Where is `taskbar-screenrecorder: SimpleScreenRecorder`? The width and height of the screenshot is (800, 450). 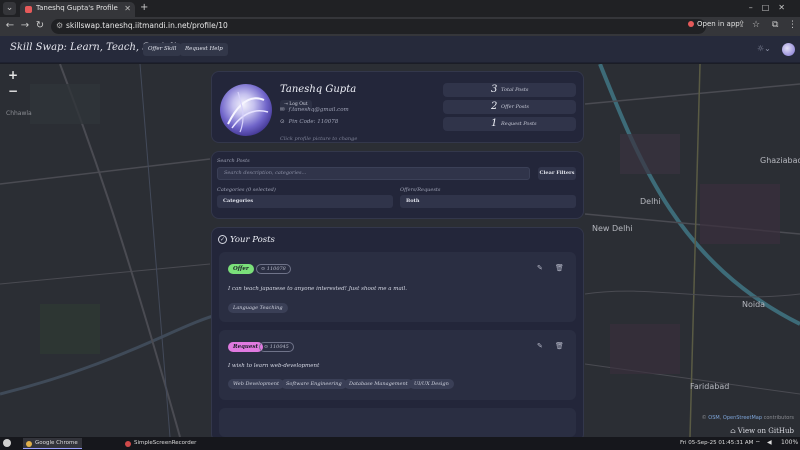
taskbar-screenrecorder: SimpleScreenRecorder is located at coordinates (161, 443).